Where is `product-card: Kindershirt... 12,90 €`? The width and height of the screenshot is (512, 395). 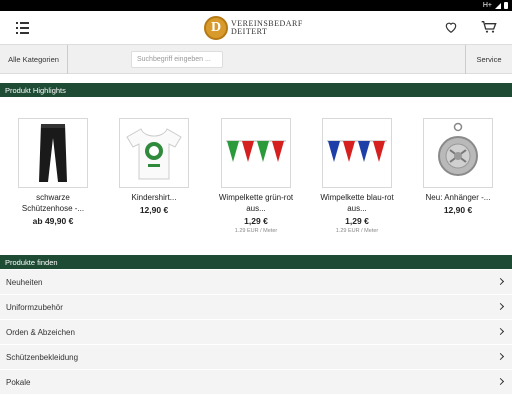
product-card: Kindershirt... 12,90 € is located at coordinates (154, 166).